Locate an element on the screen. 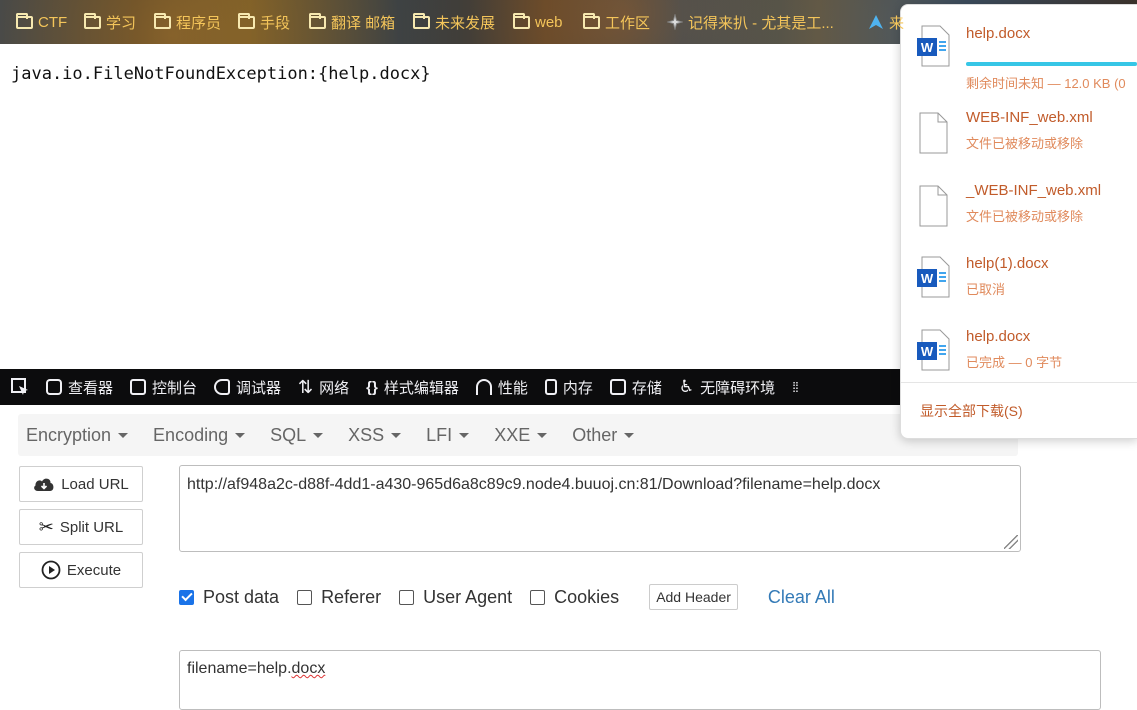 The width and height of the screenshot is (1137, 710). download-item: W help.docx 剩余时间未知 — 12.0 KB (0 is located at coordinates (1019, 54).